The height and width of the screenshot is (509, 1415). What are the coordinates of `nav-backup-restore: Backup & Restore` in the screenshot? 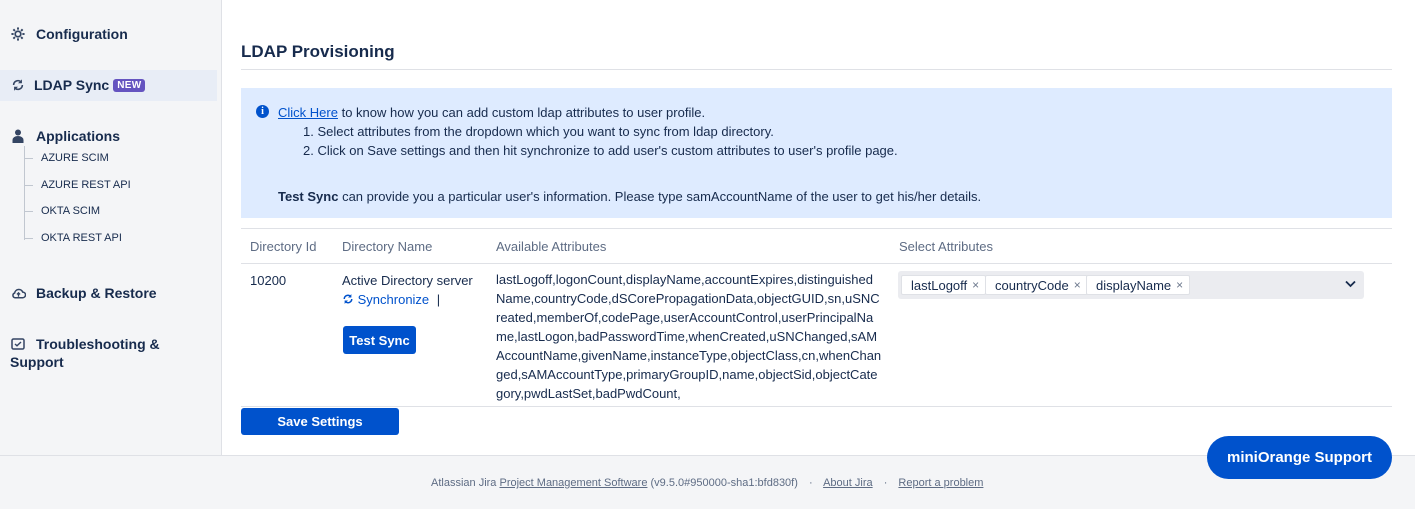 It's located at (83, 293).